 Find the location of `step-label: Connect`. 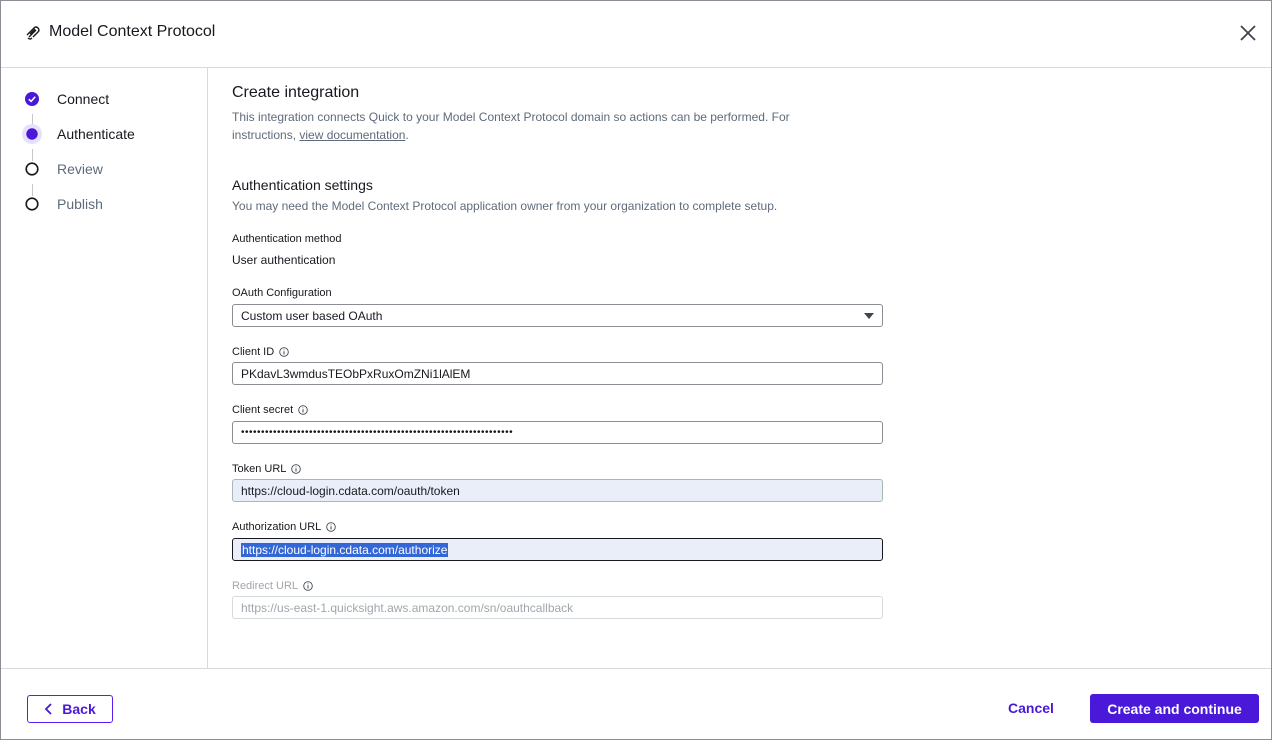

step-label: Connect is located at coordinates (83, 99).